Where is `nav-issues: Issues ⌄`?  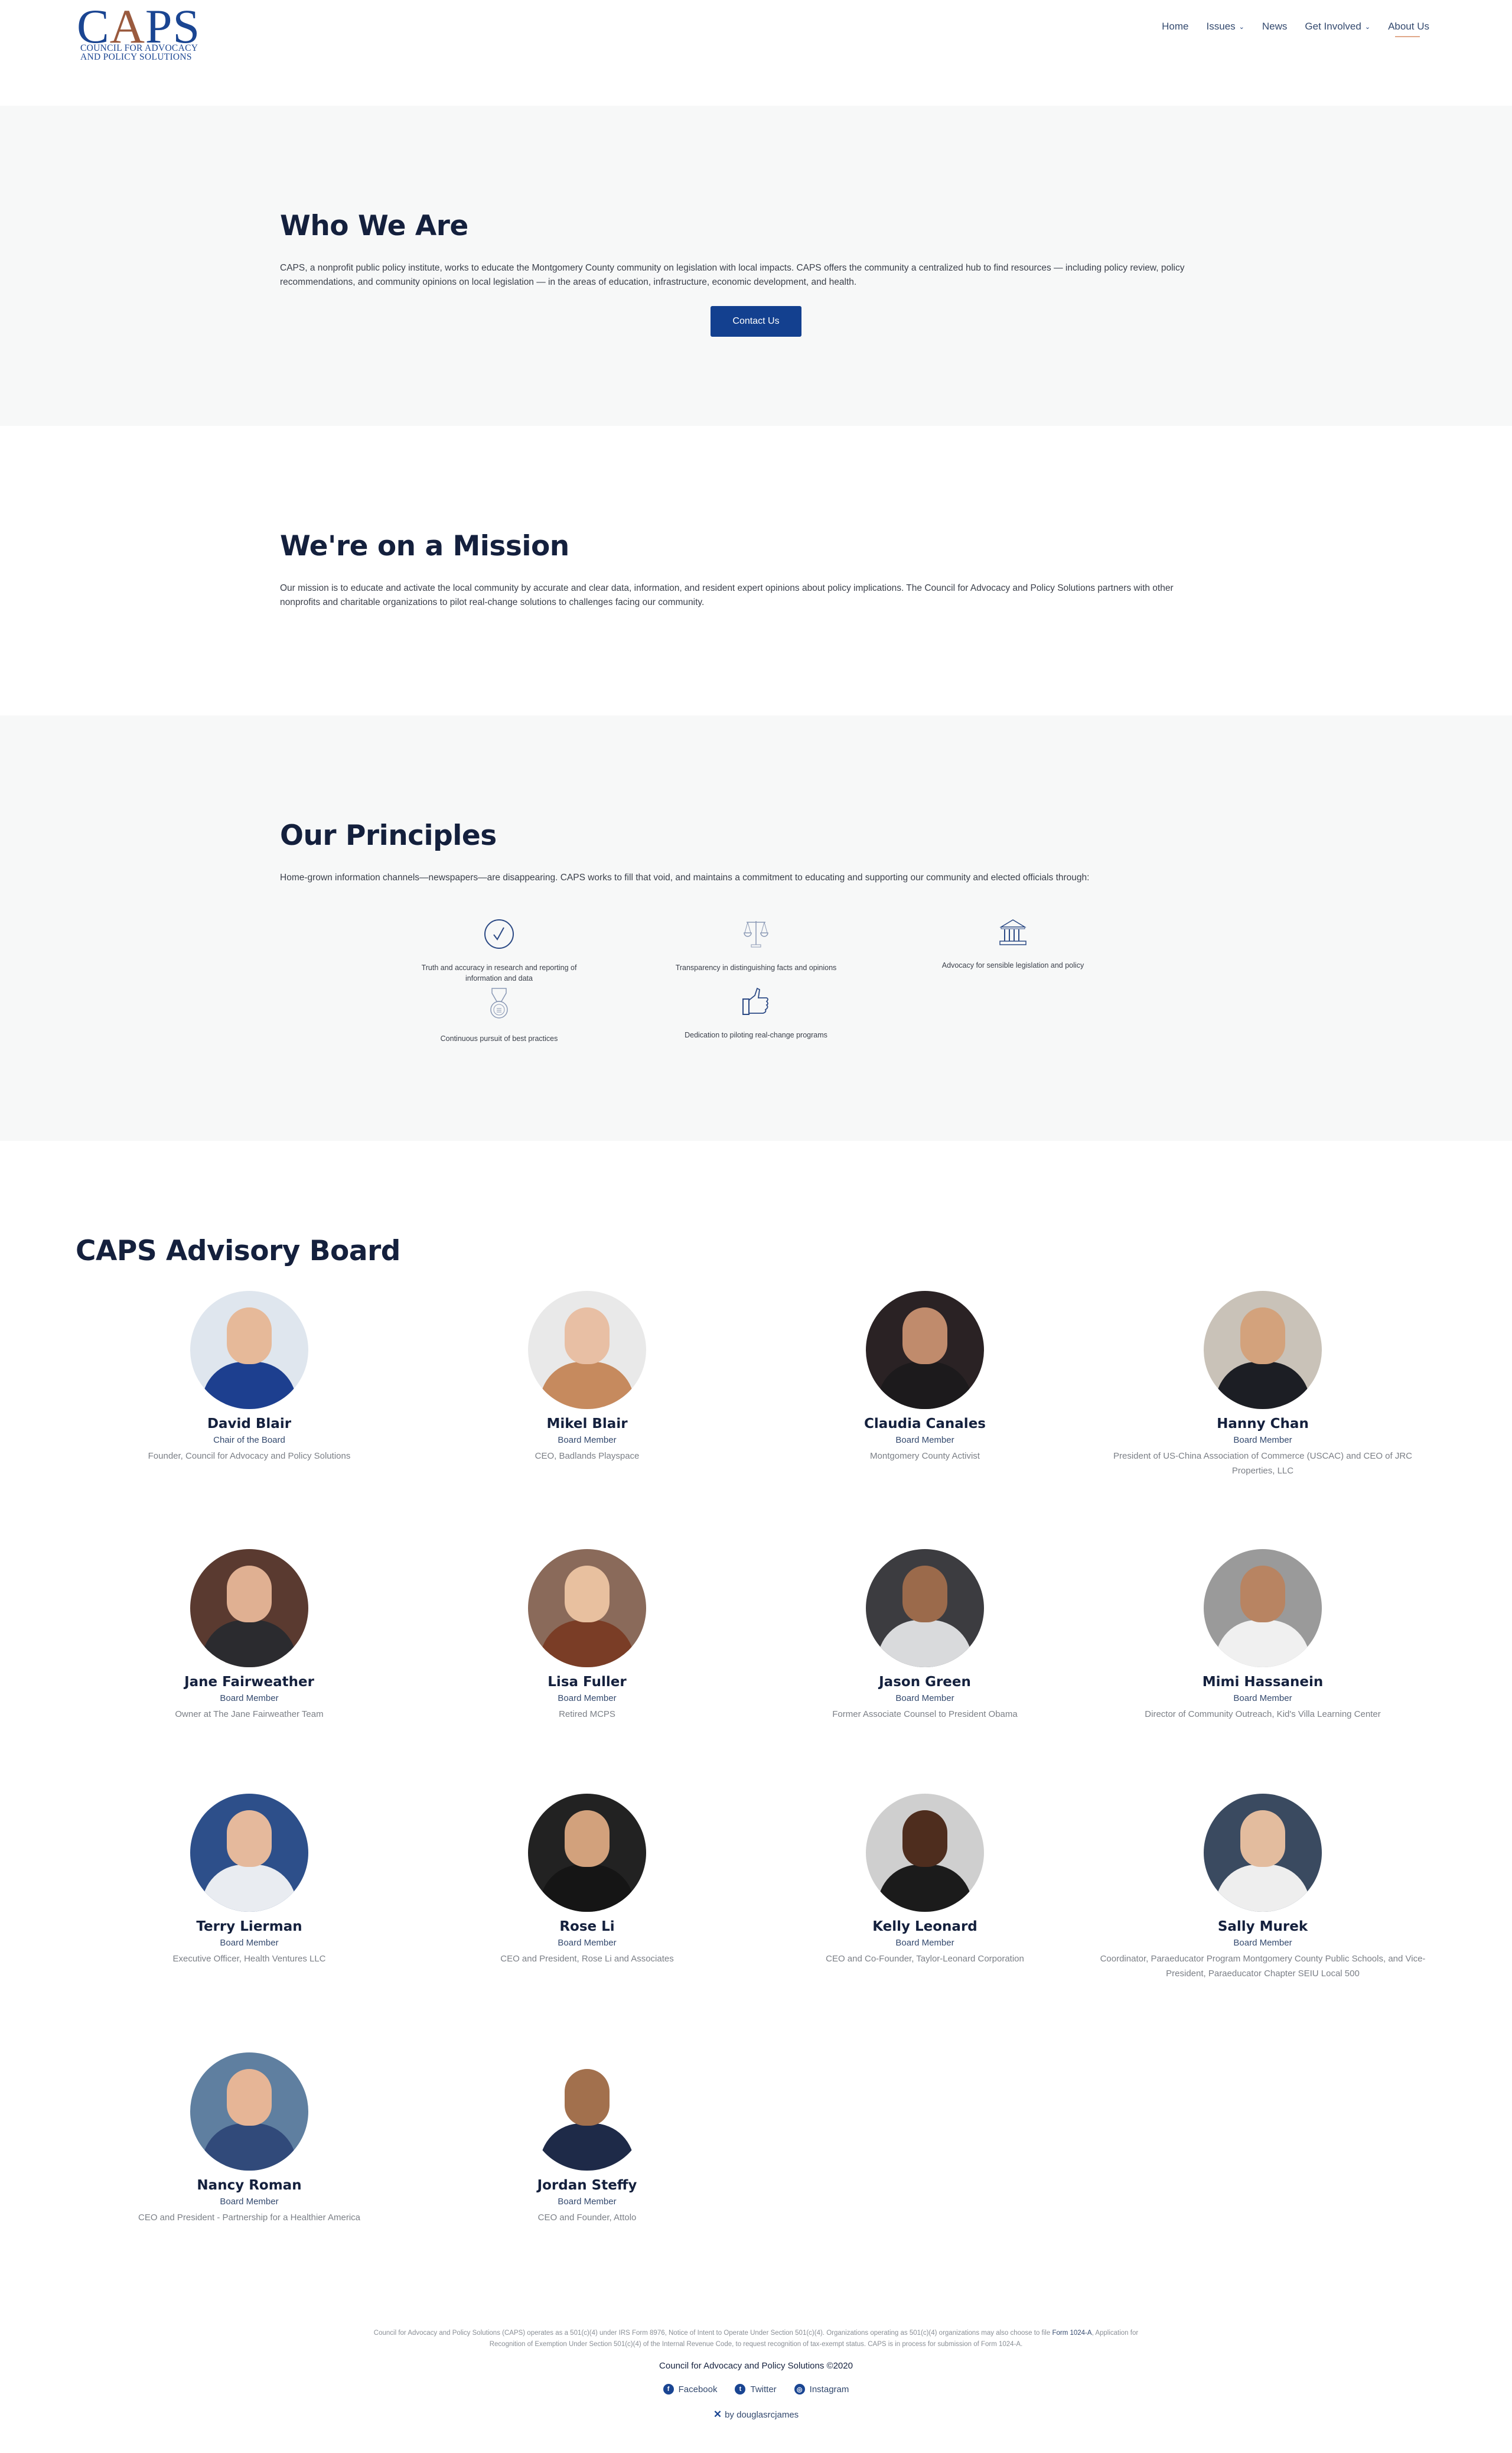
nav-issues: Issues ⌄ is located at coordinates (1225, 26).